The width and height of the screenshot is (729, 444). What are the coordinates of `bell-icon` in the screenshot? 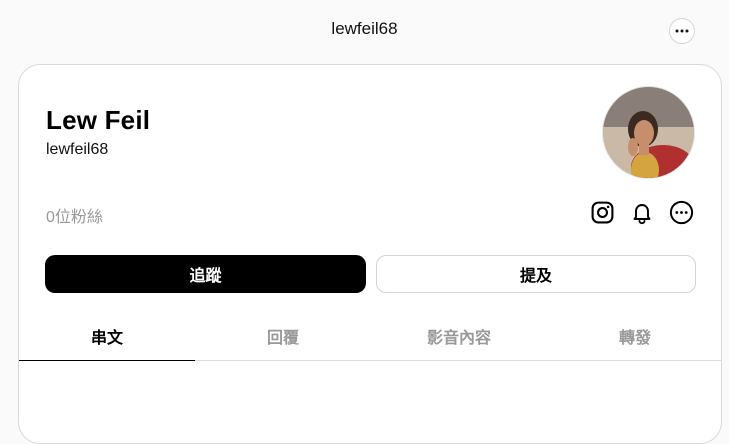 It's located at (642, 213).